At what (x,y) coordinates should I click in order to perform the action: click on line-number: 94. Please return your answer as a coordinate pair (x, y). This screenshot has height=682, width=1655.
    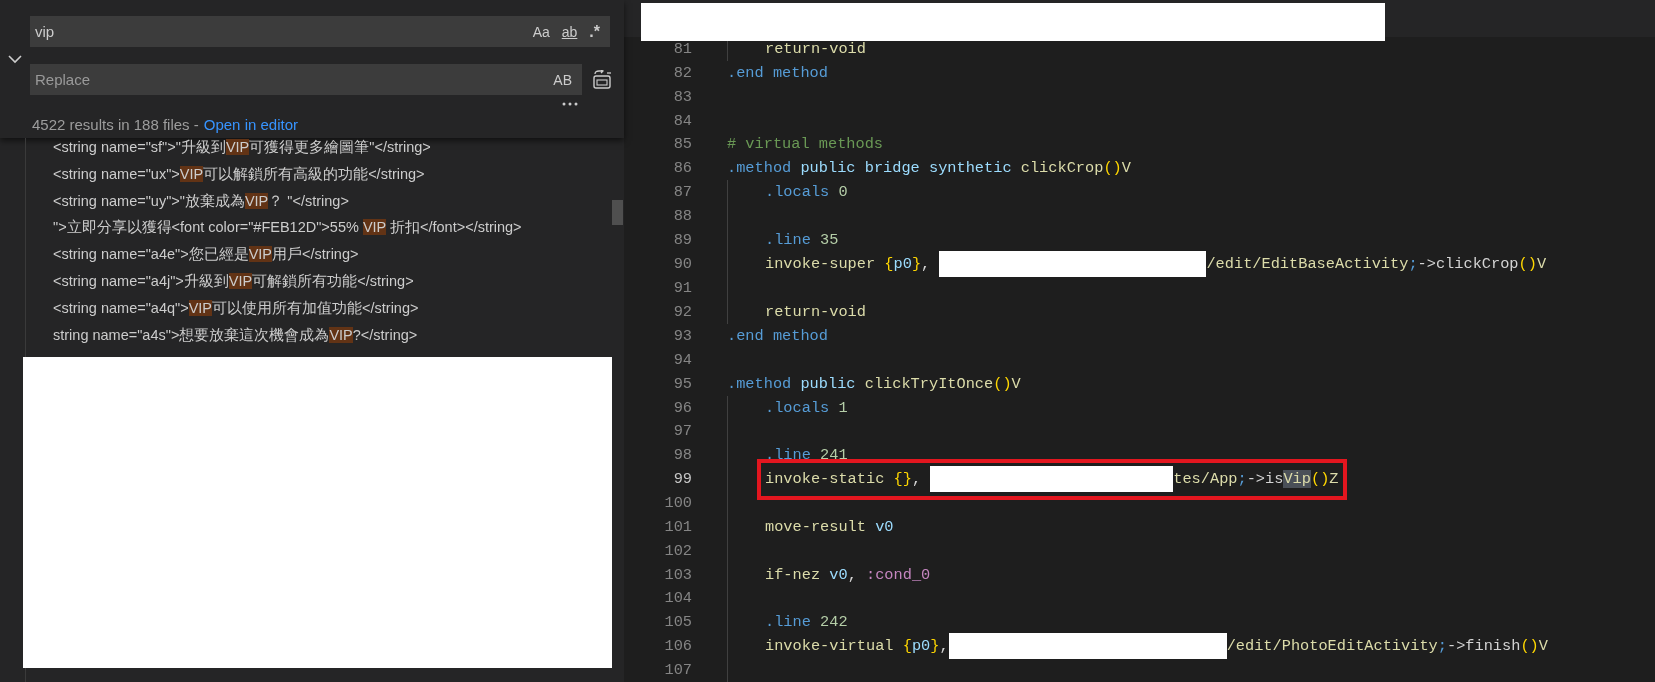
    Looking at the image, I should click on (682, 359).